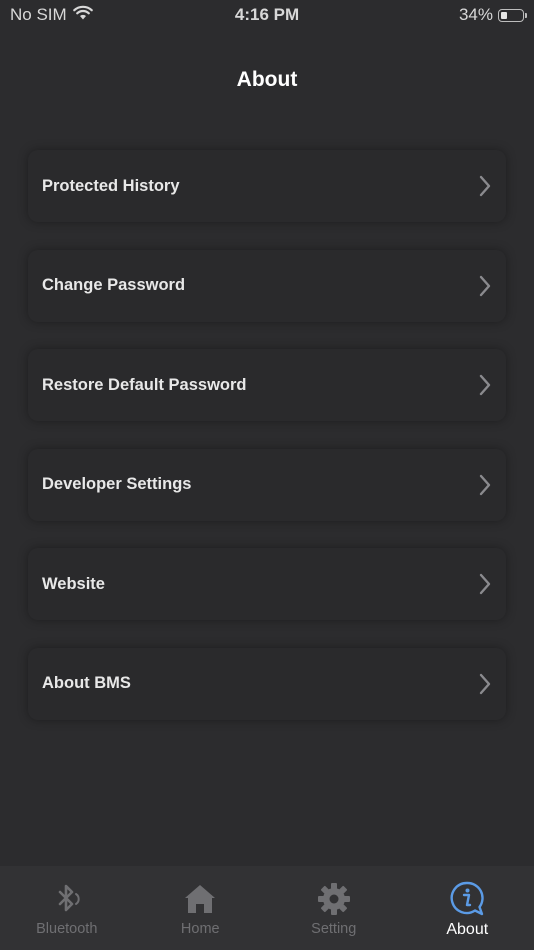 This screenshot has height=950, width=534. What do you see at coordinates (67, 899) in the screenshot?
I see `bluetooth-icon` at bounding box center [67, 899].